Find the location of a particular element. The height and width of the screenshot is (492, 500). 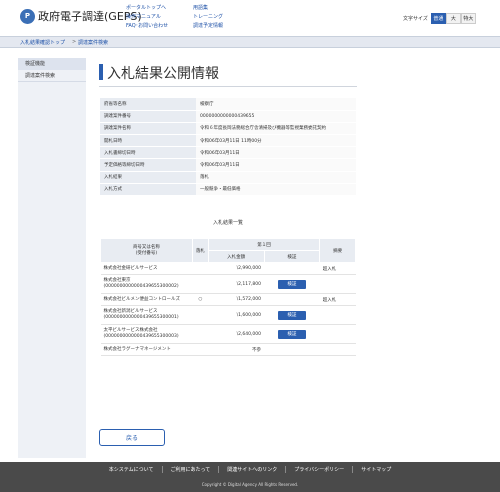

company-cell: 株式会社ビルメン便益コントロールズ is located at coordinates (146, 299).